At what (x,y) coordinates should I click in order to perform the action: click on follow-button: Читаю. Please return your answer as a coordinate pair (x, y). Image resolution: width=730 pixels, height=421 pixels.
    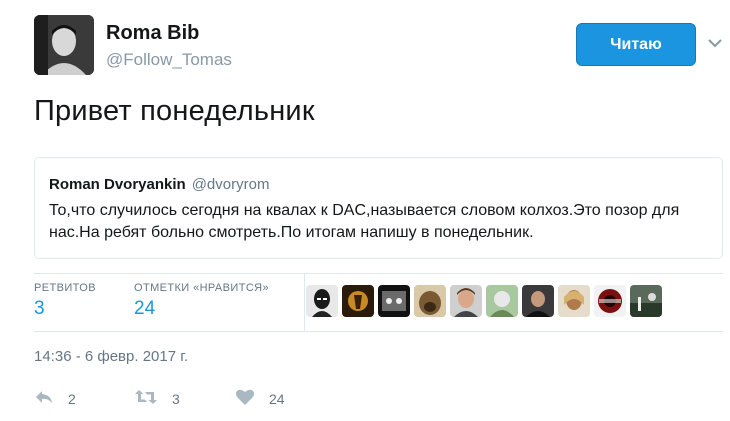
    Looking at the image, I should click on (636, 44).